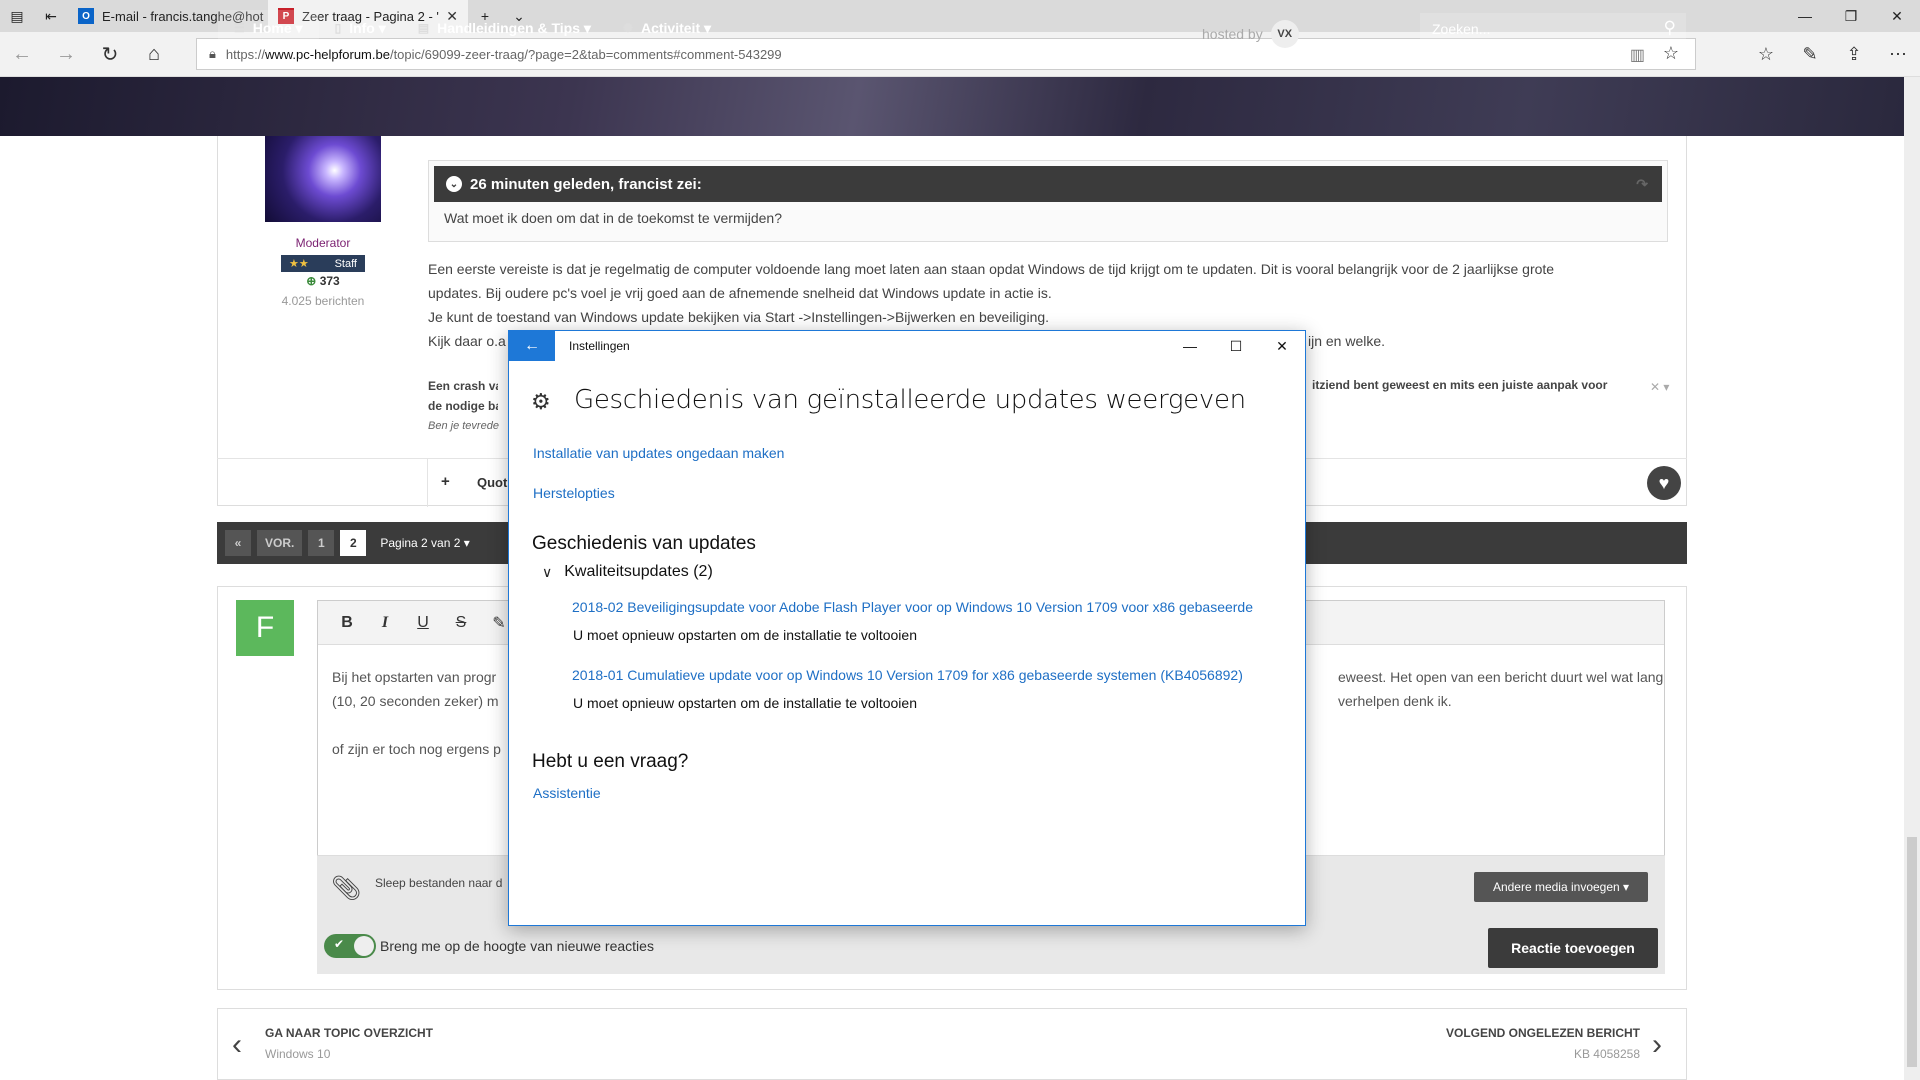 The width and height of the screenshot is (1920, 1080). What do you see at coordinates (415, 701) in the screenshot?
I see `editor-line: (10, 20 seconden zeker) m` at bounding box center [415, 701].